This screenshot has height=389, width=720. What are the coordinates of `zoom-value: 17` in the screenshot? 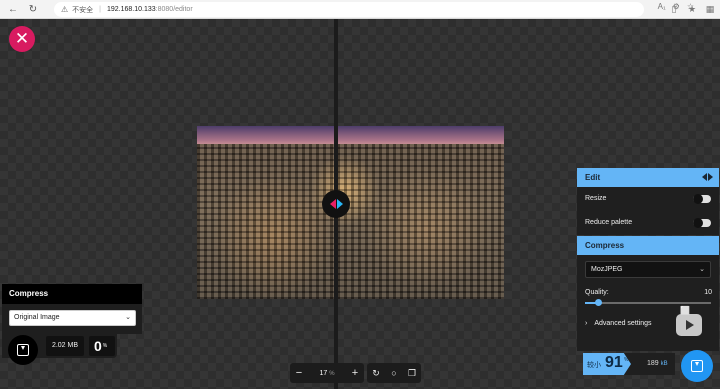 It's located at (323, 373).